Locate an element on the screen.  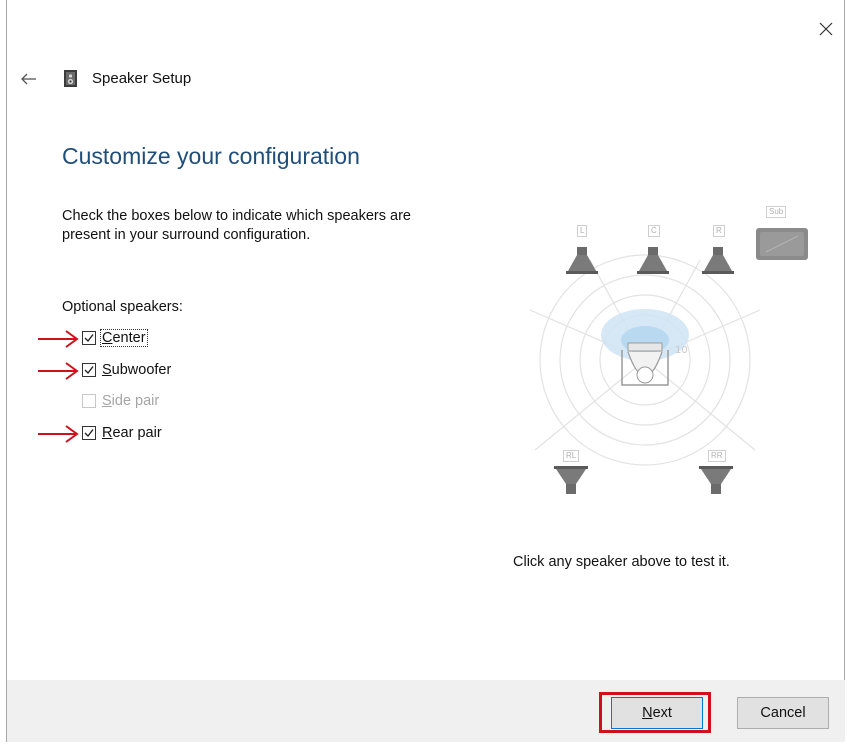
speaker-setup-icon is located at coordinates (71, 79).